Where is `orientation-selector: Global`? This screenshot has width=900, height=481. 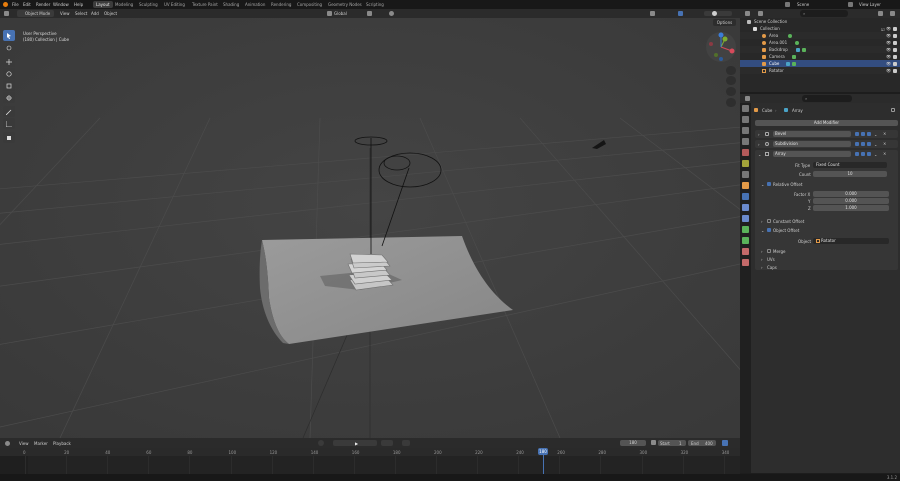
orientation-selector: Global is located at coordinates (340, 13).